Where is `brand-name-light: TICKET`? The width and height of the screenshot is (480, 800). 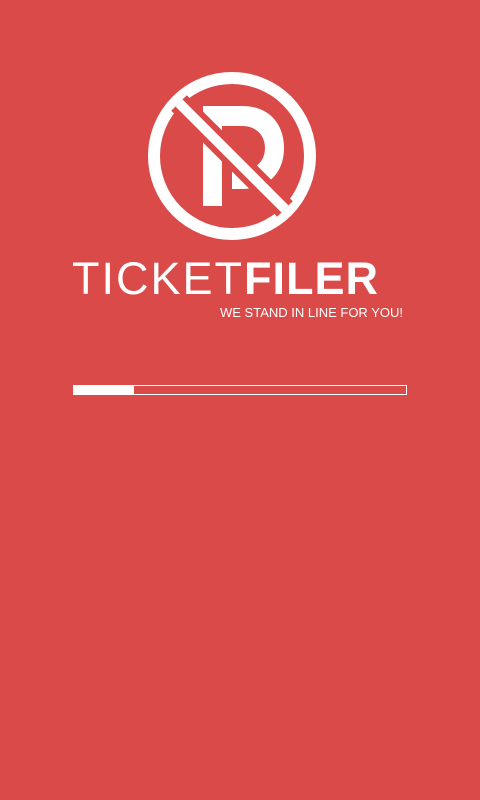 brand-name-light: TICKET is located at coordinates (158, 278).